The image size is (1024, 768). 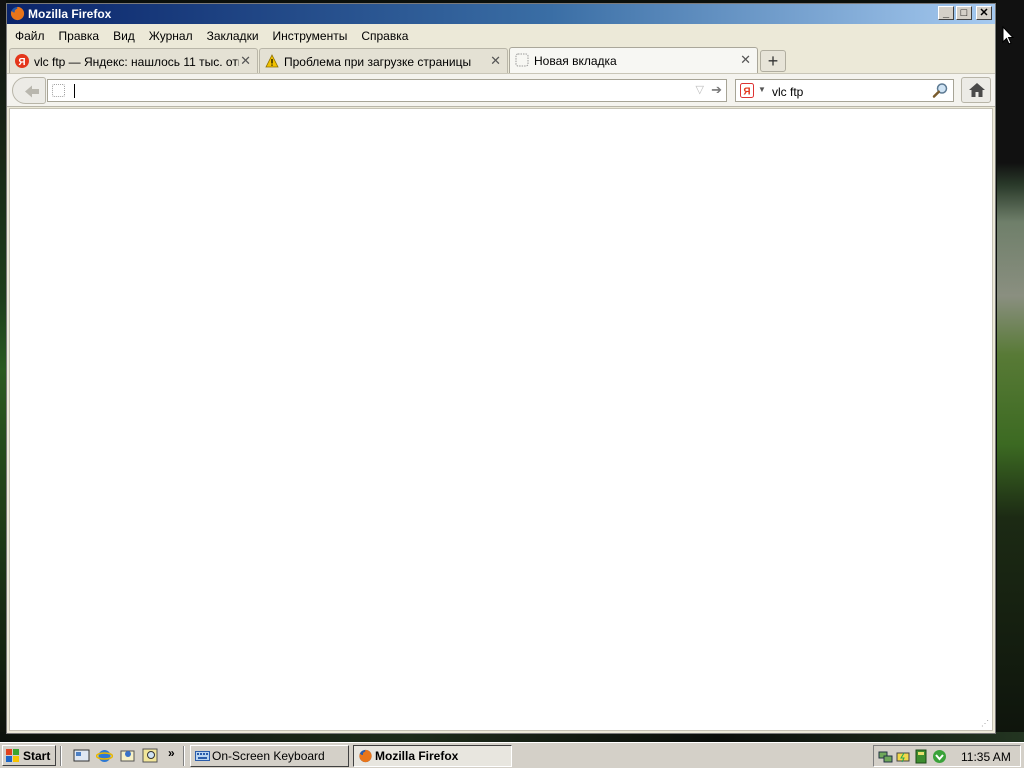 What do you see at coordinates (310, 36) in the screenshot?
I see `menu-tools: Инструменты` at bounding box center [310, 36].